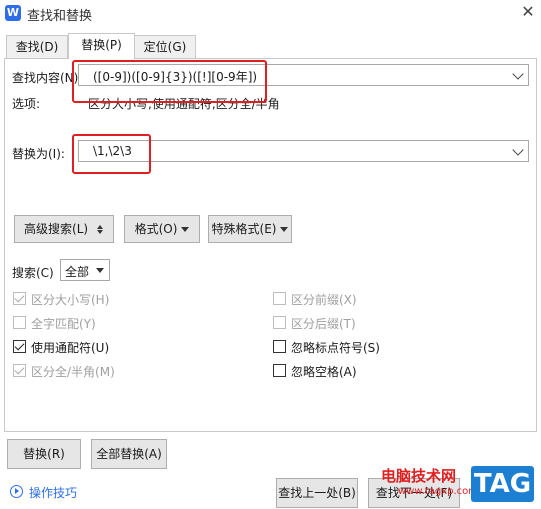  What do you see at coordinates (73, 372) in the screenshot?
I see `width-label: 区分全/半角(M)` at bounding box center [73, 372].